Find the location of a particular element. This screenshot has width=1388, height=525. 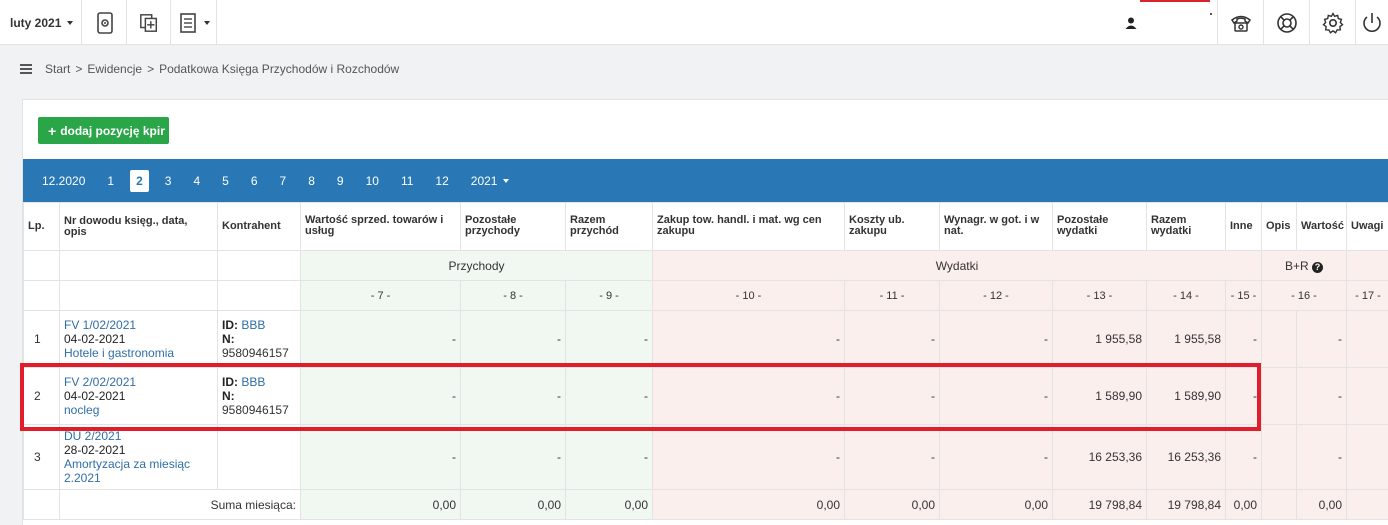

tab-month-3: 3 is located at coordinates (168, 181).